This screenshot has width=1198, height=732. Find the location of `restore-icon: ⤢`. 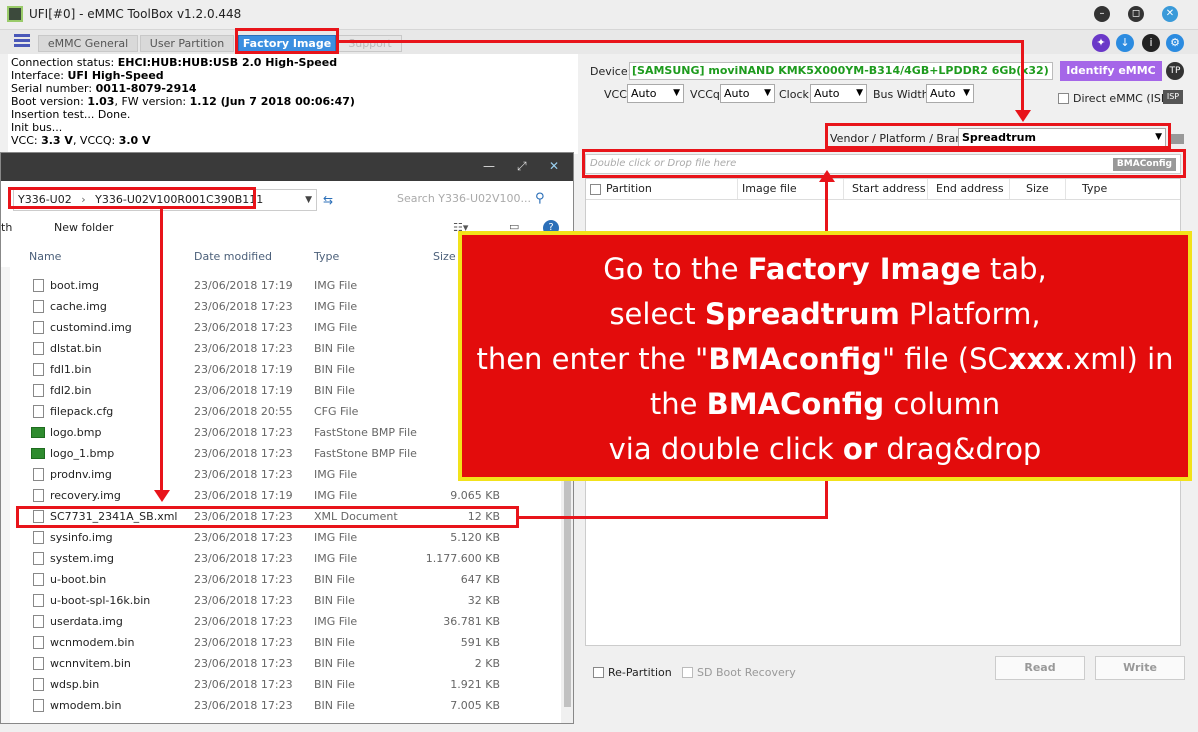

restore-icon: ⤢ is located at coordinates (522, 166).